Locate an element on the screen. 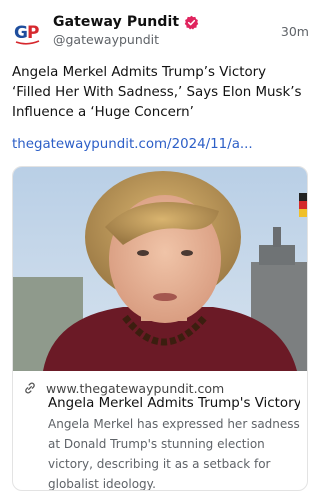 The height and width of the screenshot is (500, 322). verified-badge-icon is located at coordinates (191, 22).